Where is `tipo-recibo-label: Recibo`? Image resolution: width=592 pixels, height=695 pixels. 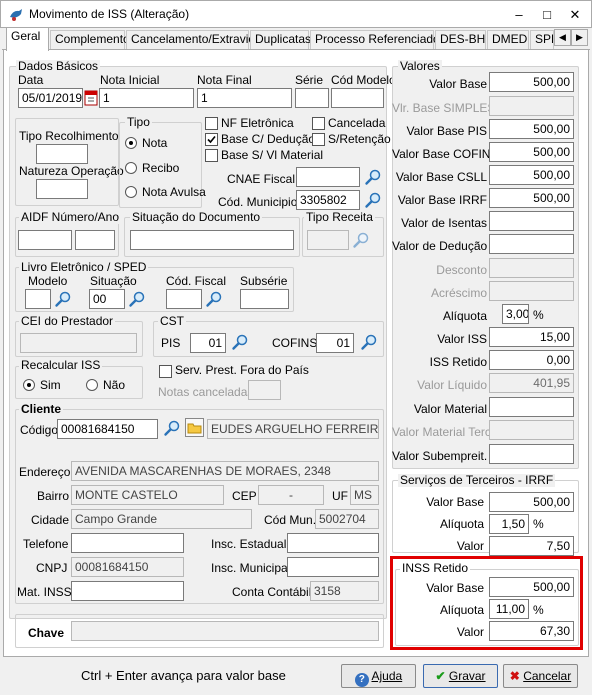 tipo-recibo-label: Recibo is located at coordinates (161, 168).